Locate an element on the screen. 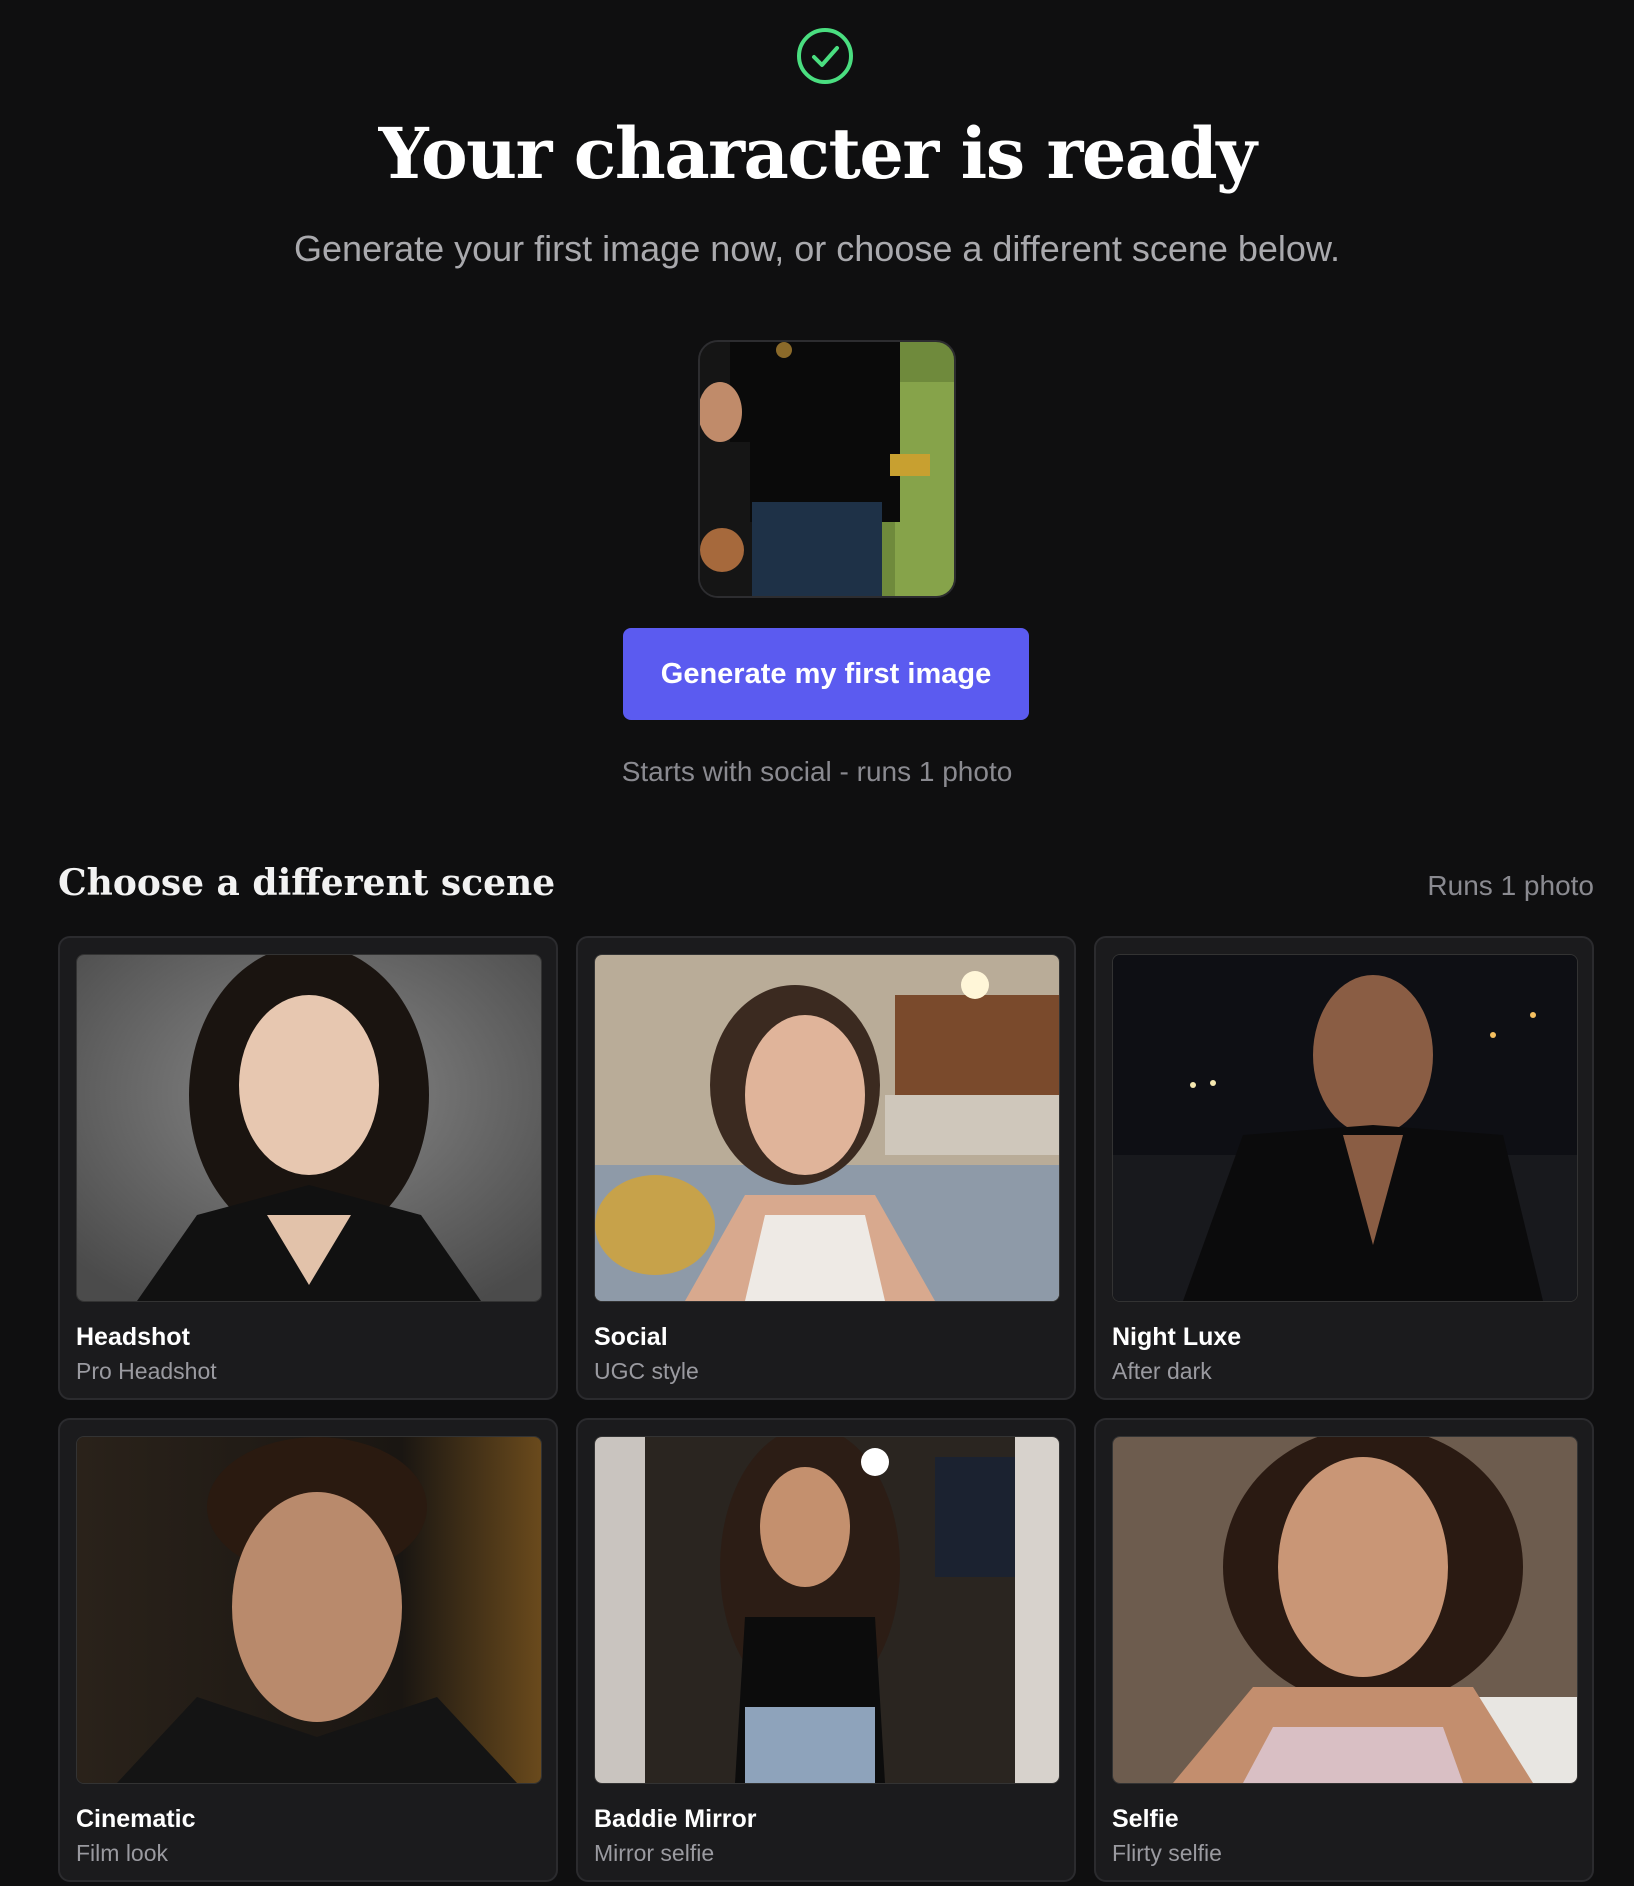 Image resolution: width=1634 pixels, height=1886 pixels. scene-card-headshot: Headshot Pro Headshot is located at coordinates (308, 1168).